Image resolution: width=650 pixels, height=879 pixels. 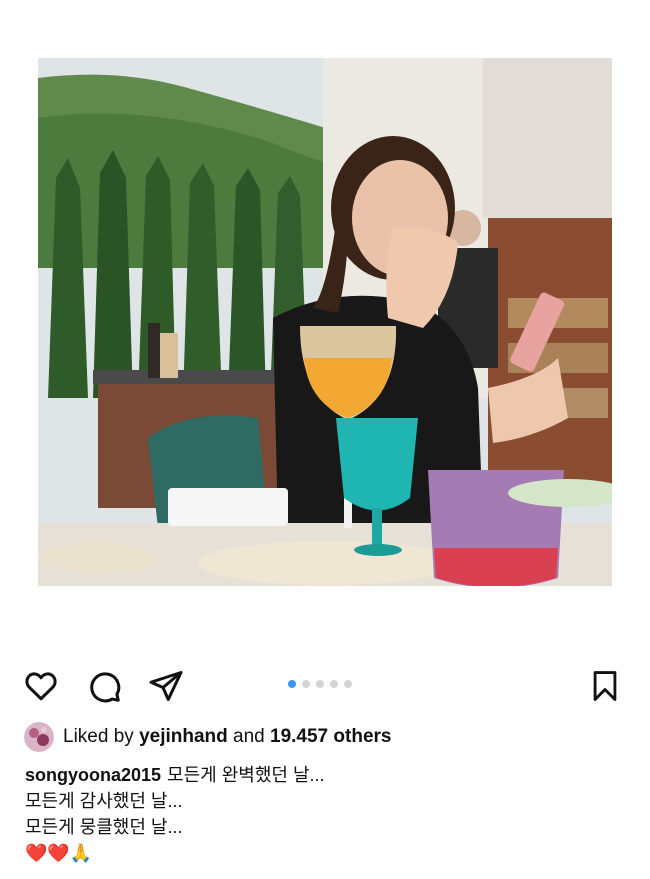 What do you see at coordinates (166, 686) in the screenshot?
I see `paper-plane-icon` at bounding box center [166, 686].